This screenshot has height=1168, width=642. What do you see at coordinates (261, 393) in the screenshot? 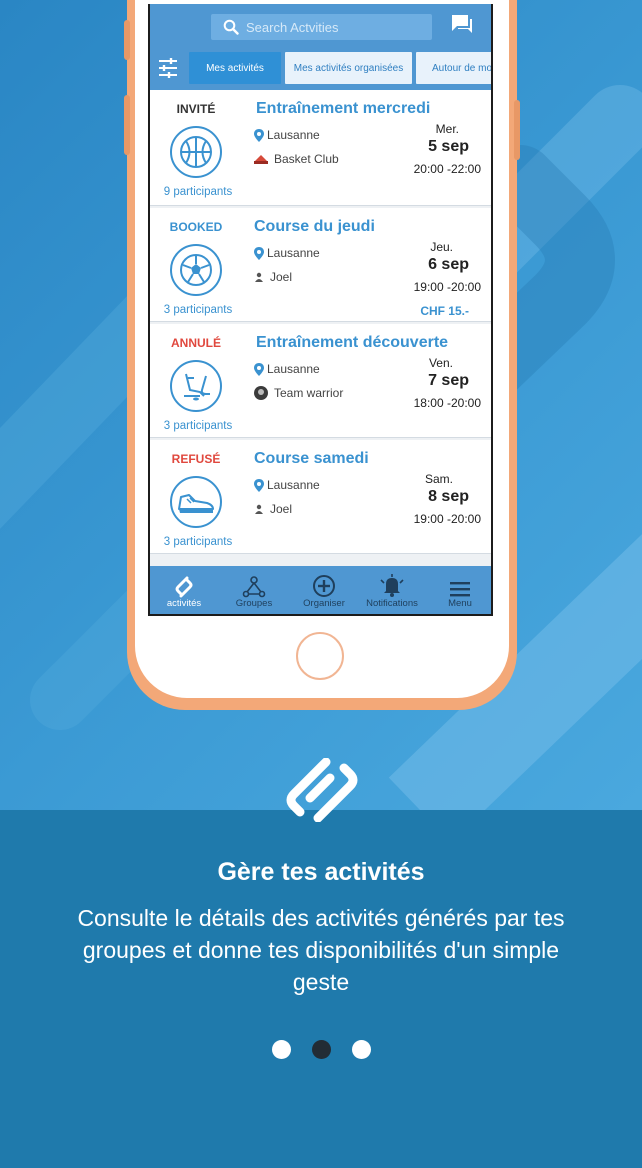
I see `team-avatar-icon` at bounding box center [261, 393].